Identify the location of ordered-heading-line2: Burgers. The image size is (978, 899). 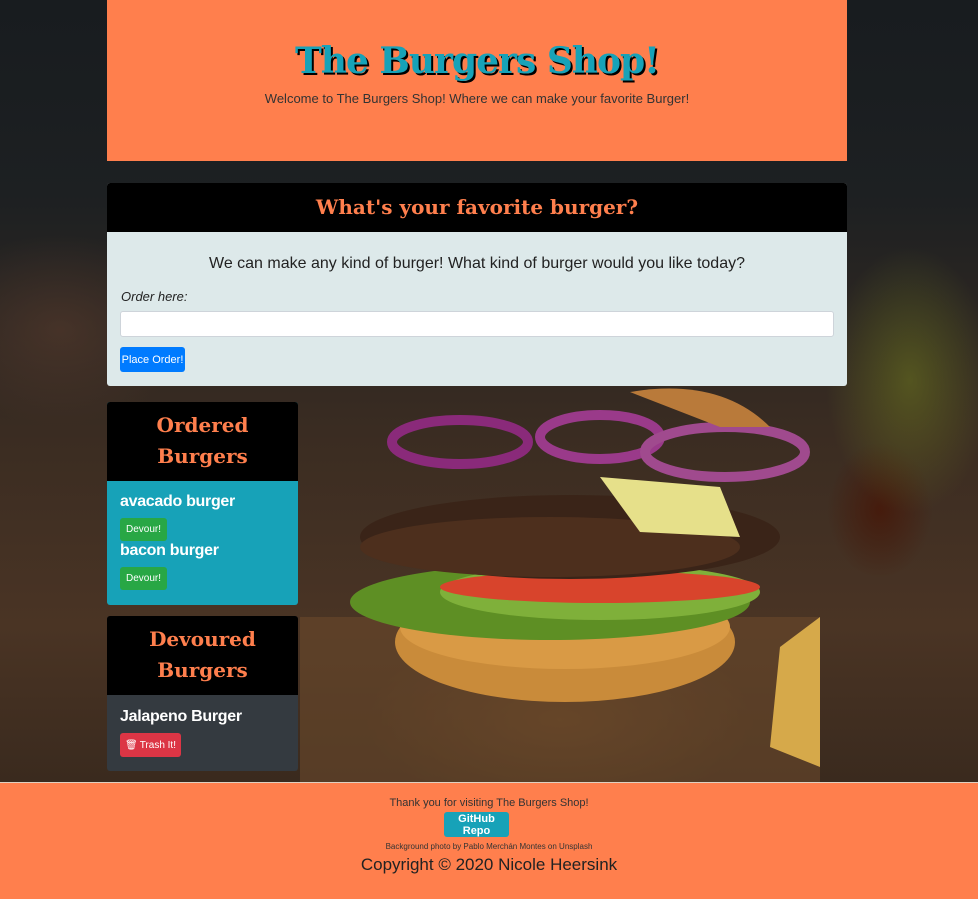
(202, 456).